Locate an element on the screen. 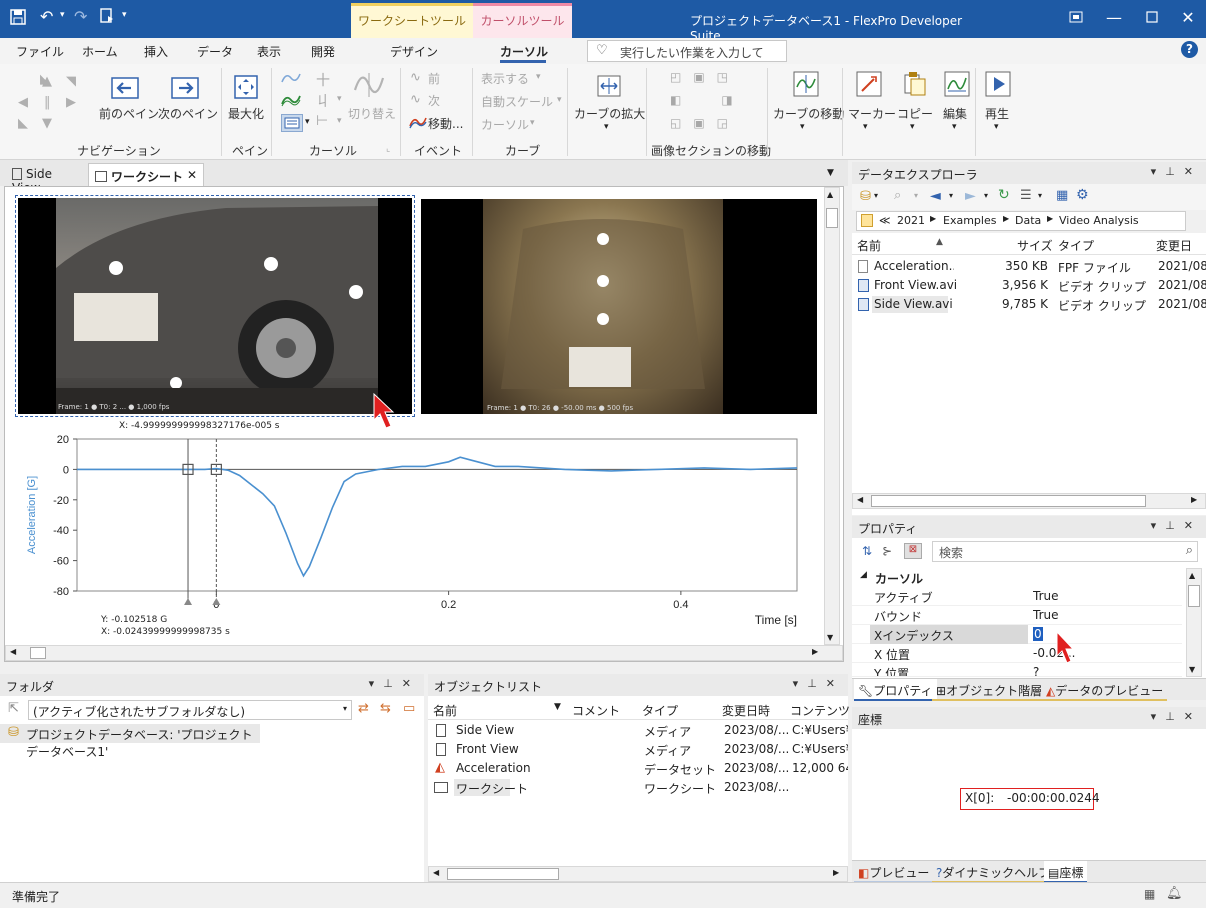 Image resolution: width=1206 pixels, height=908 pixels. autoscale-dropdown-icon: ▾ is located at coordinates (559, 100).